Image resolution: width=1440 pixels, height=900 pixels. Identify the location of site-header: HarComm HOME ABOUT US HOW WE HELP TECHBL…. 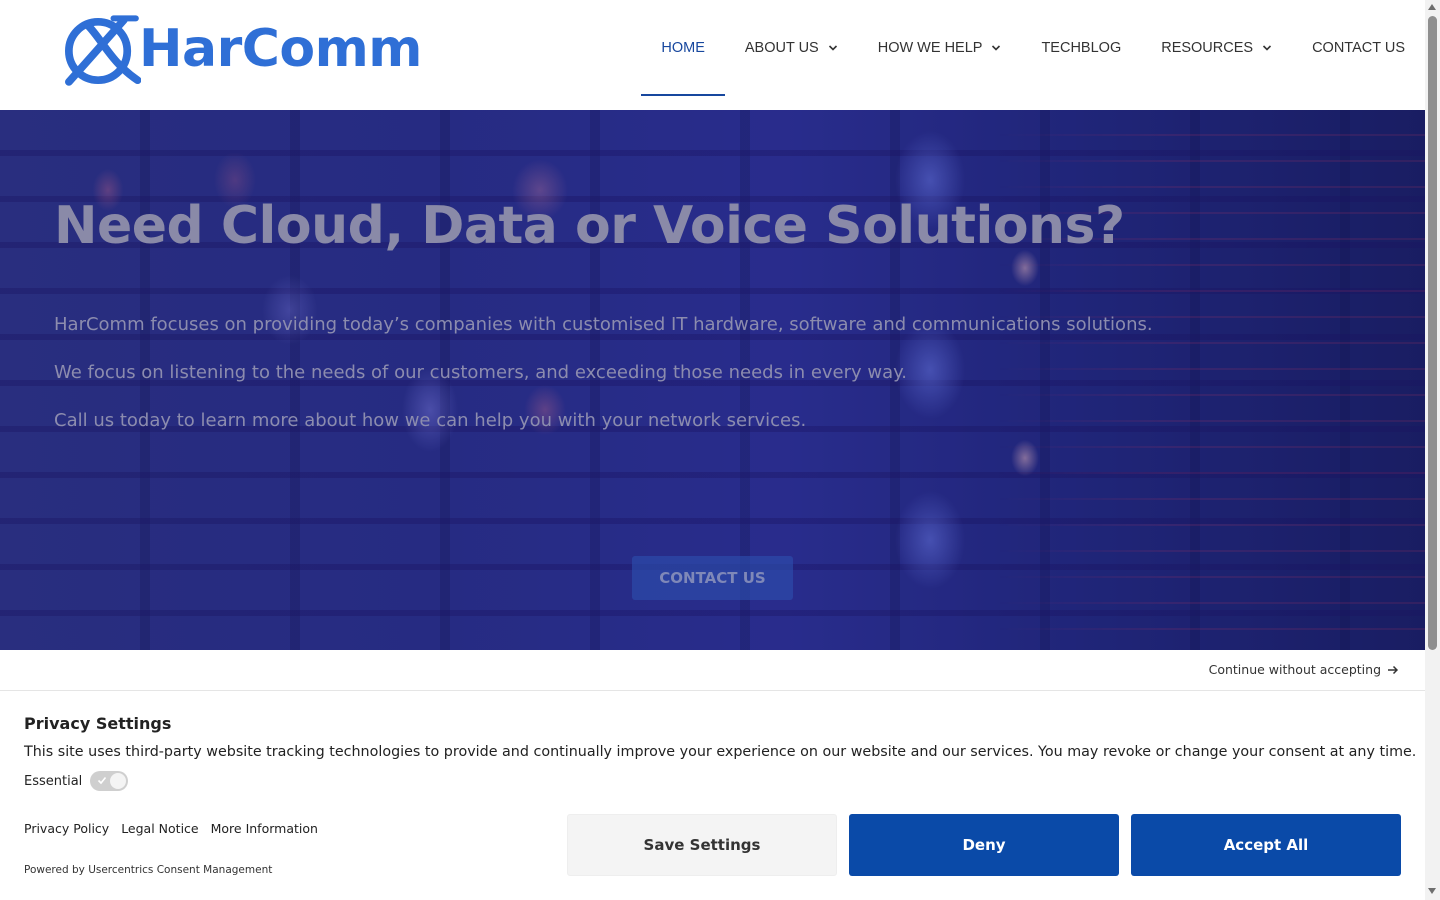
(712, 55).